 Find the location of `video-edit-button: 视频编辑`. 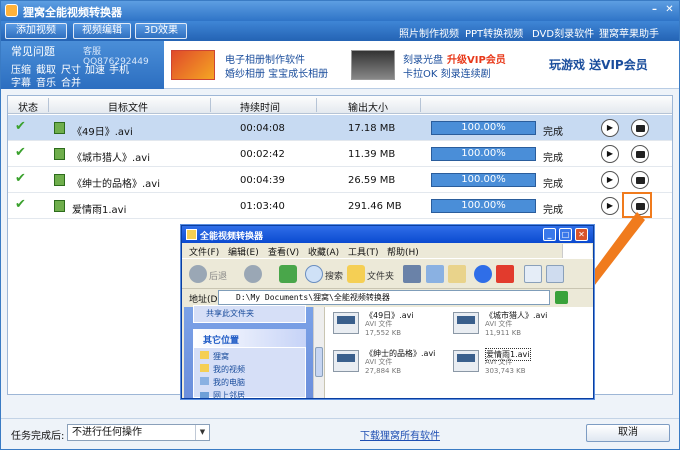

video-edit-button: 视频编辑 is located at coordinates (102, 31).